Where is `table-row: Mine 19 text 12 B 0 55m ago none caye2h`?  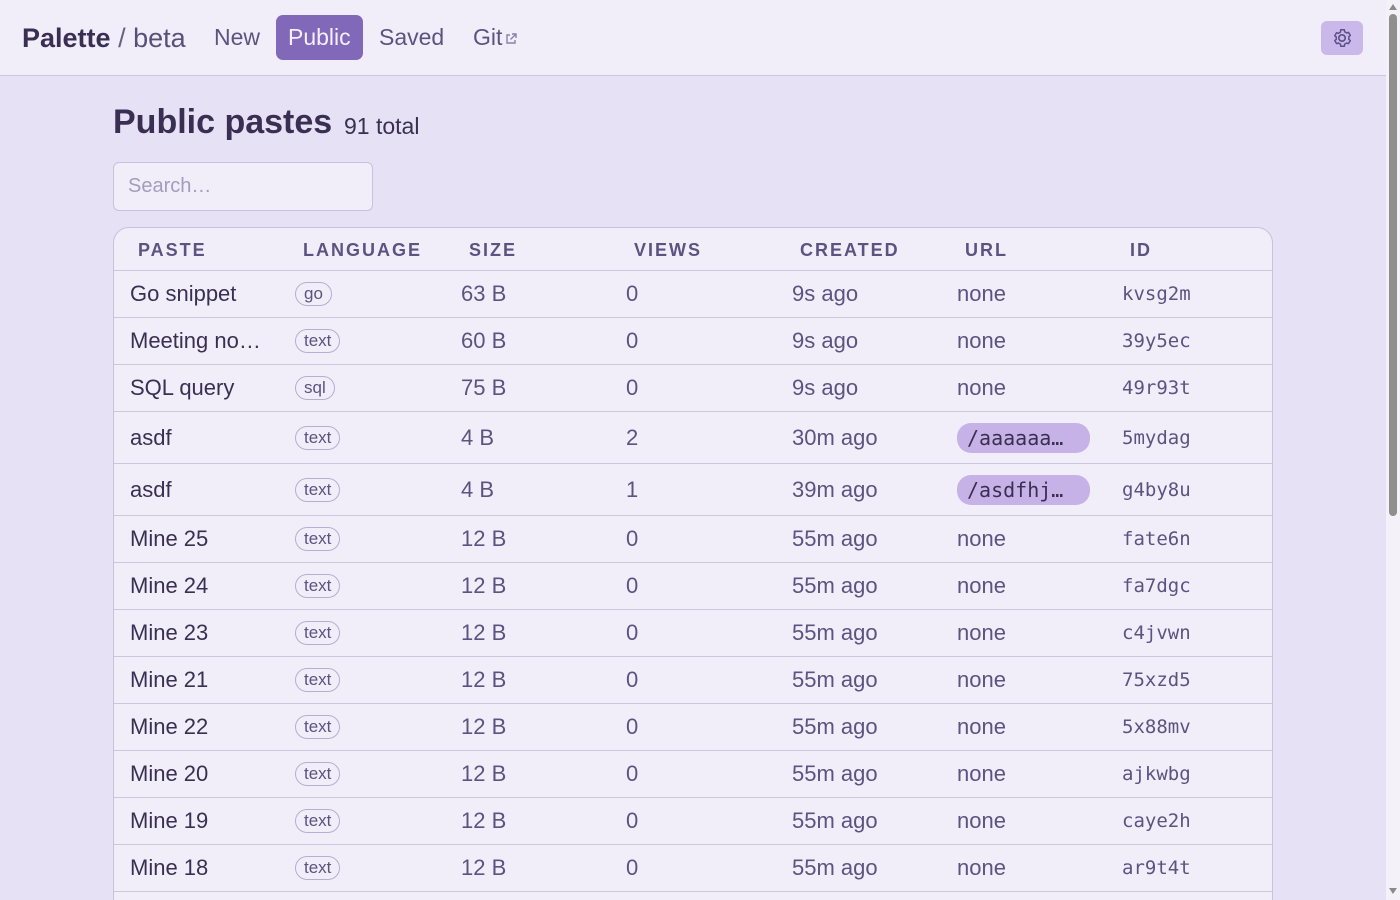
table-row: Mine 19 text 12 B 0 55m ago none caye2h is located at coordinates (693, 821).